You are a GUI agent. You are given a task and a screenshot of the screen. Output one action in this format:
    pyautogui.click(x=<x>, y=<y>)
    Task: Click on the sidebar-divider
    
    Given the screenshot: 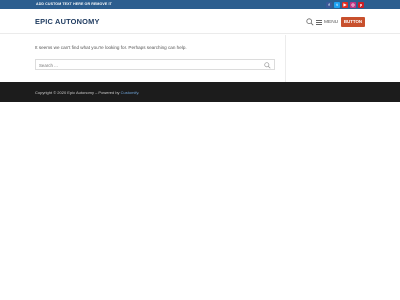 What is the action you would take?
    pyautogui.click(x=285, y=58)
    